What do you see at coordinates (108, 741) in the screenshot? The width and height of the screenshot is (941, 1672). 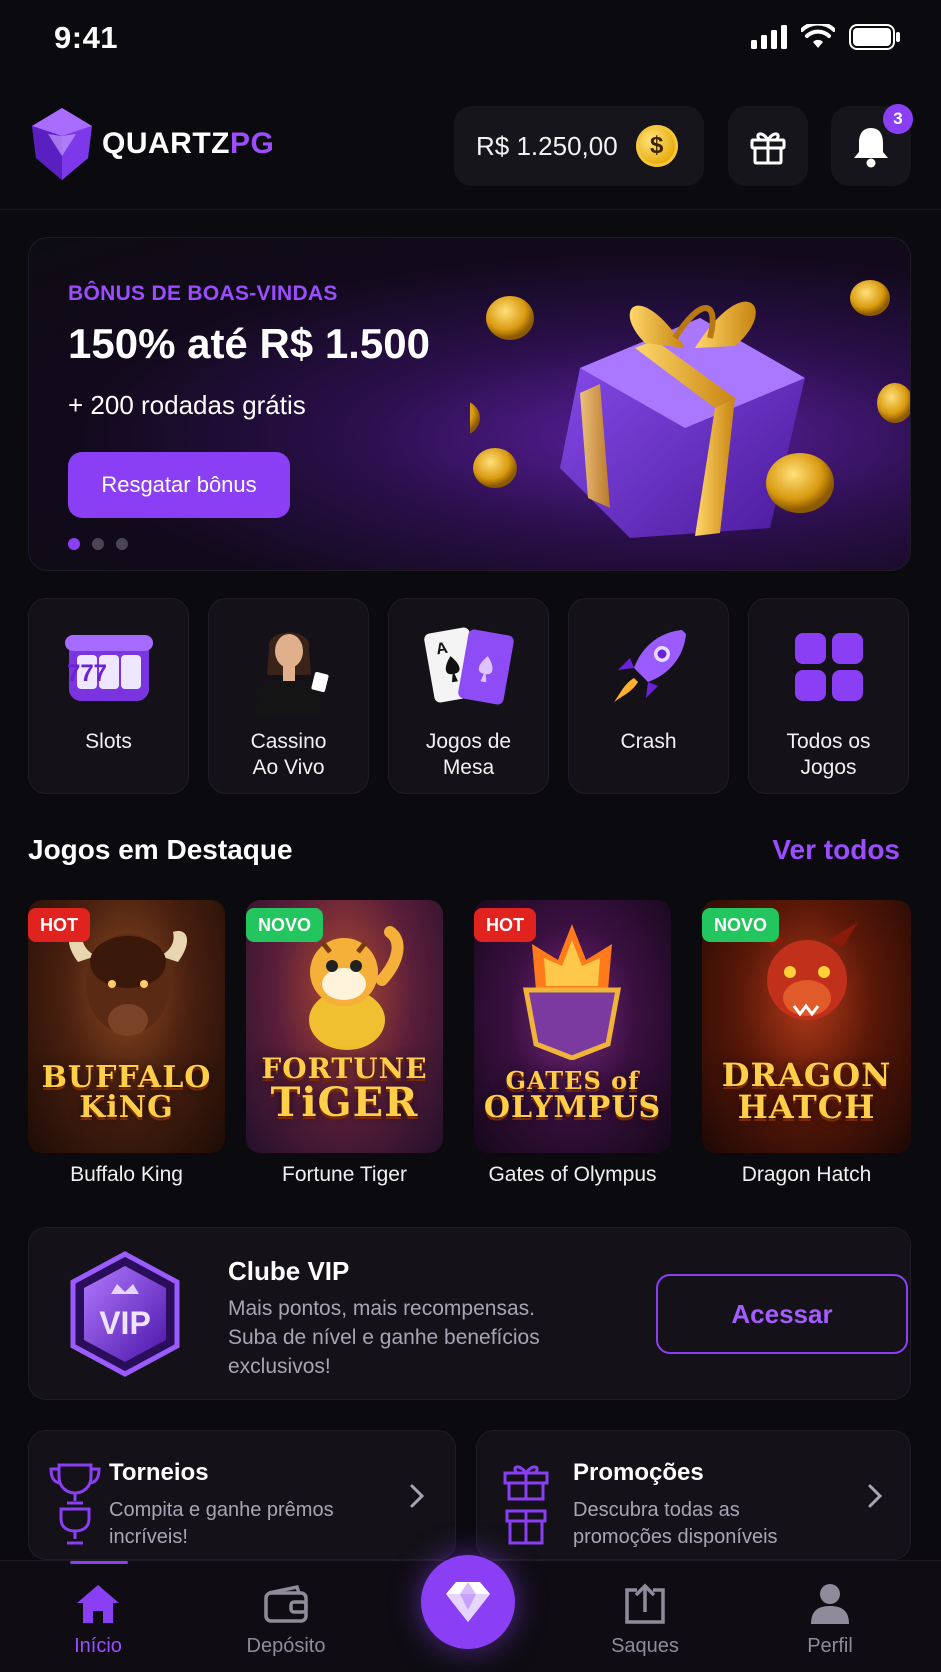 I see `category-label: Slots` at bounding box center [108, 741].